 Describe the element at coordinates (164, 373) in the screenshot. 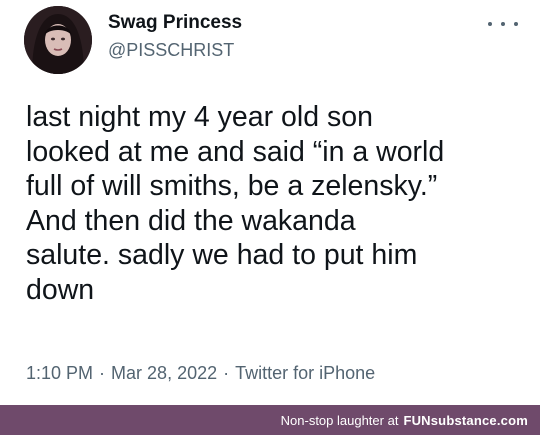

I see `tweet-date: Mar 28, 2022` at that location.